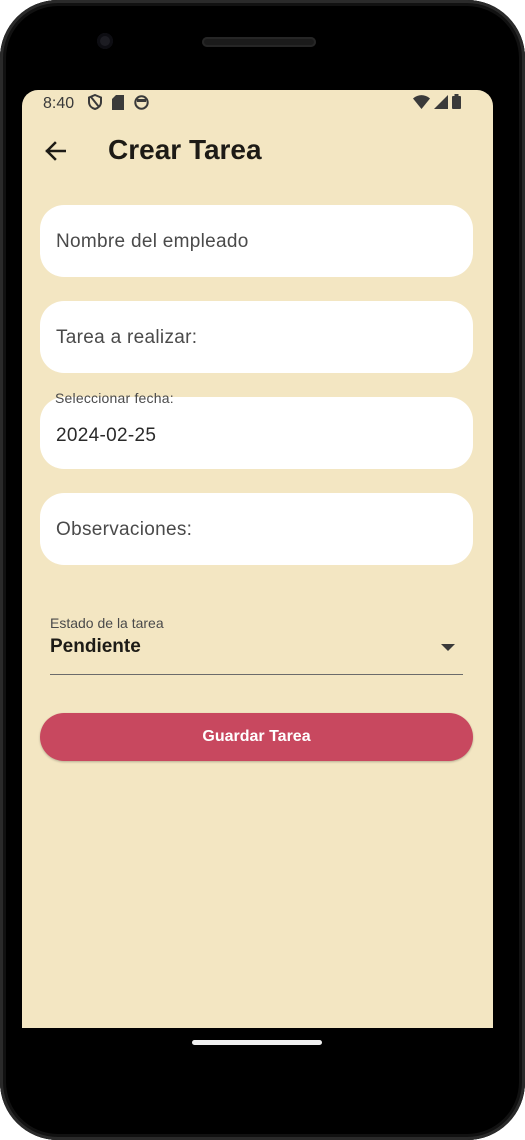 This screenshot has height=1140, width=525. Describe the element at coordinates (259, 42) in the screenshot. I see `earpiece-speaker` at that location.